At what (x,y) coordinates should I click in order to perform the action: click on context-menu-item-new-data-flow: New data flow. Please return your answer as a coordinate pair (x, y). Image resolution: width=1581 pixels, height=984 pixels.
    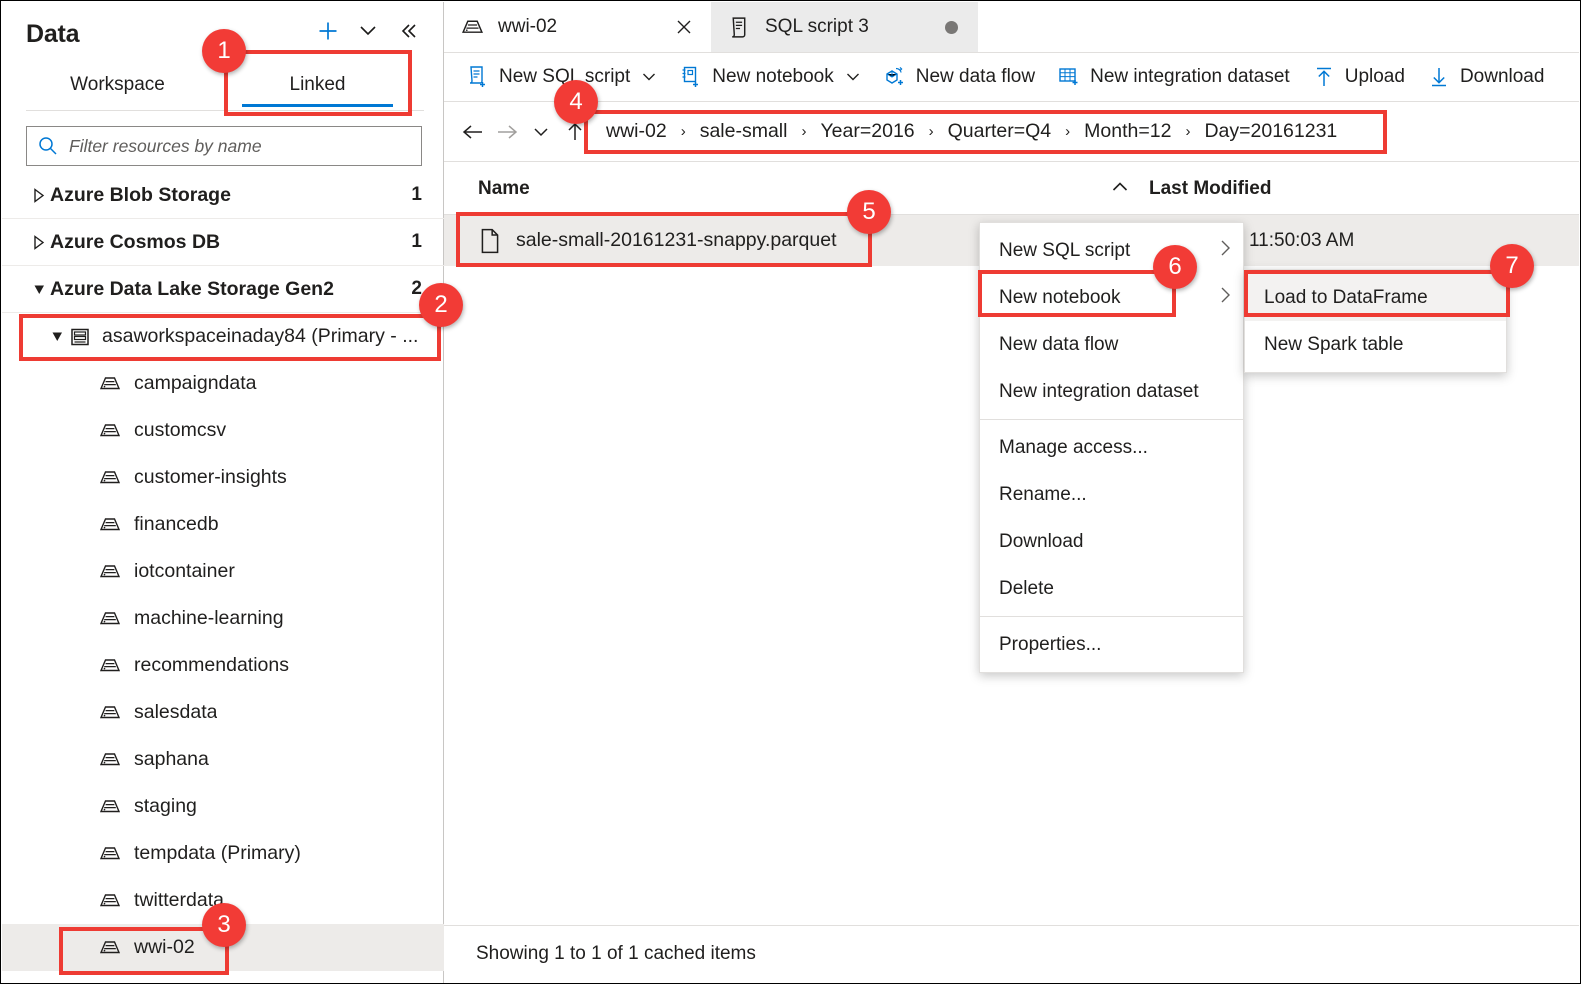
    Looking at the image, I should click on (1111, 344).